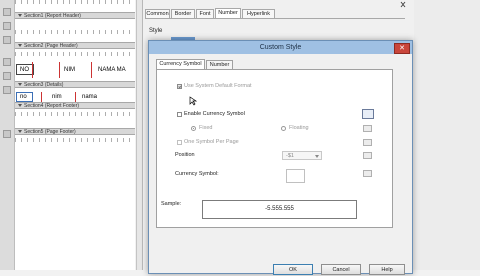 The height and width of the screenshot is (276, 480). What do you see at coordinates (75, 105) in the screenshot?
I see `band-header-report-footer: Section4 (Report Footer)` at bounding box center [75, 105].